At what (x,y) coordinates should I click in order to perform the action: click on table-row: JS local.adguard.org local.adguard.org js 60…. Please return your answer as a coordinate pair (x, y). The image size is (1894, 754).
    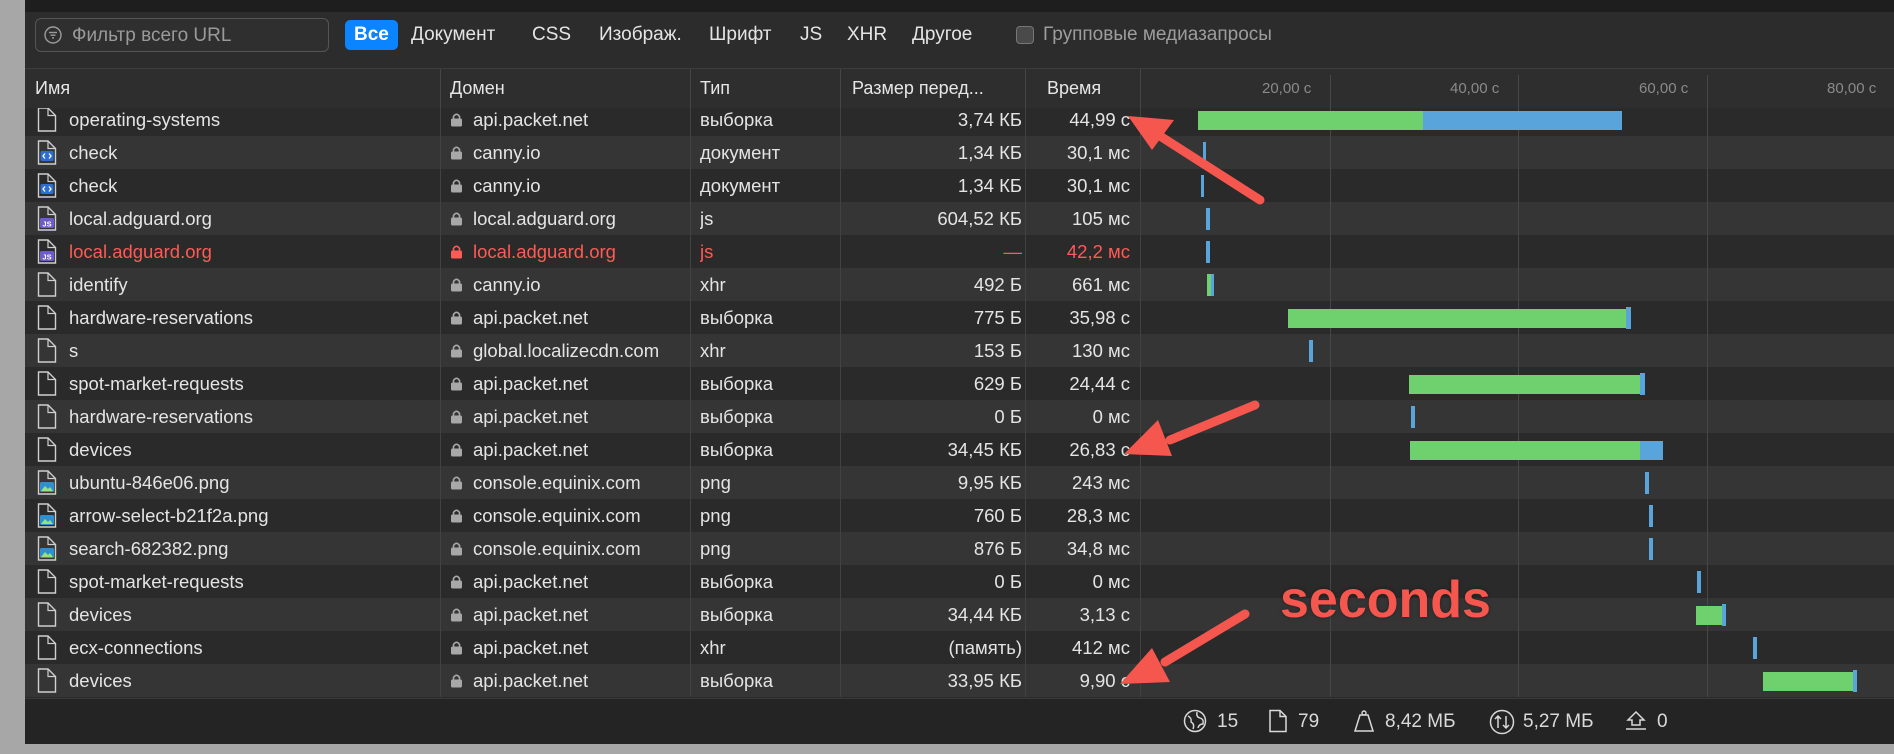
    Looking at the image, I should click on (959, 218).